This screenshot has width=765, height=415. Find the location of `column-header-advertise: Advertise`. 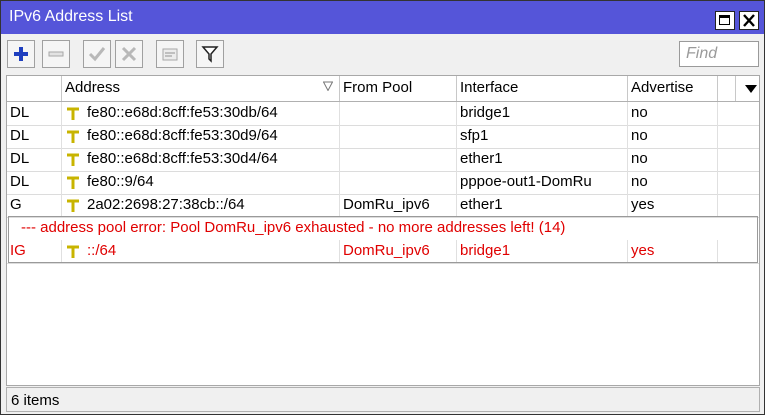

column-header-advertise: Advertise is located at coordinates (673, 88).